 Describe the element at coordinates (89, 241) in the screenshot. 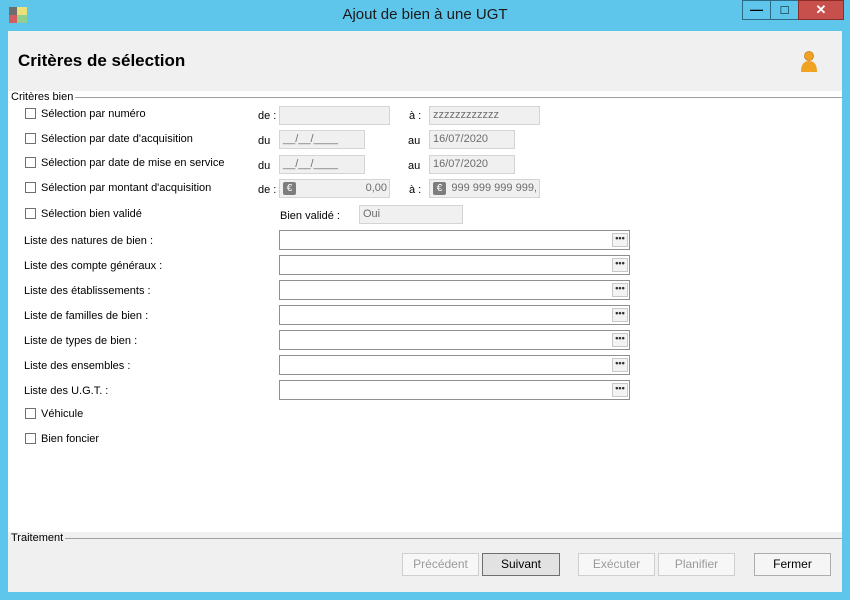

I see `list-label-natures: Liste des natures de bien :` at that location.